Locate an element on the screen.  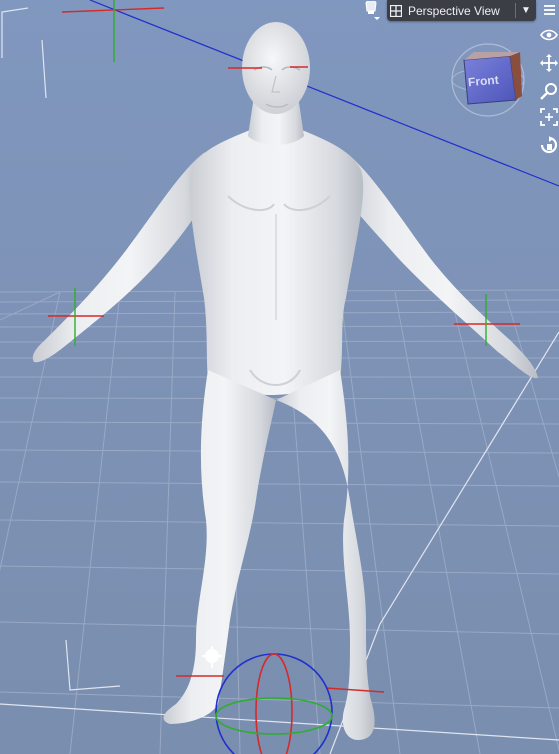
zoom-icon is located at coordinates (549, 91).